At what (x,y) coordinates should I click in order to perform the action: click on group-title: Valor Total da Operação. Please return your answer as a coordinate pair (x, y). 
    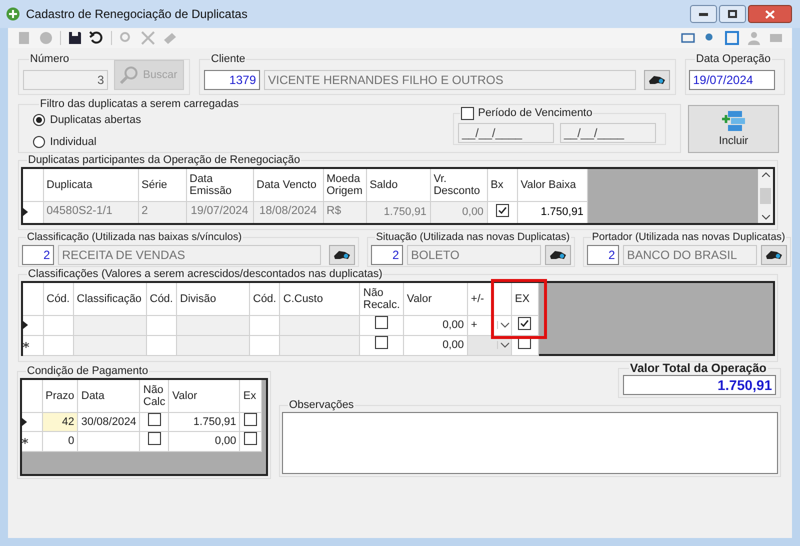
    Looking at the image, I should click on (698, 368).